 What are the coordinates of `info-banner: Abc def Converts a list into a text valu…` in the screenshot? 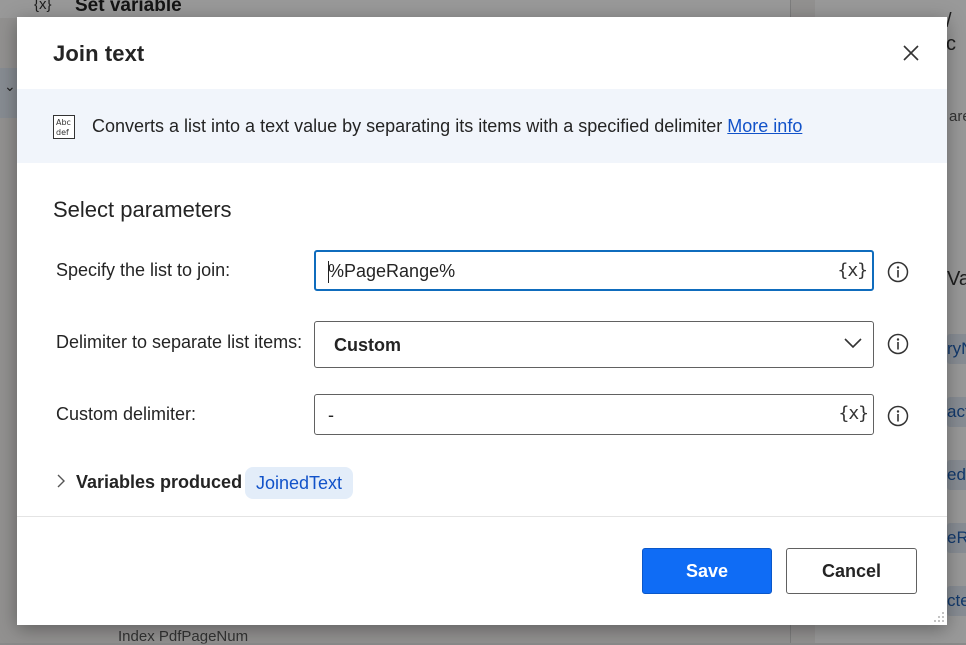 It's located at (482, 126).